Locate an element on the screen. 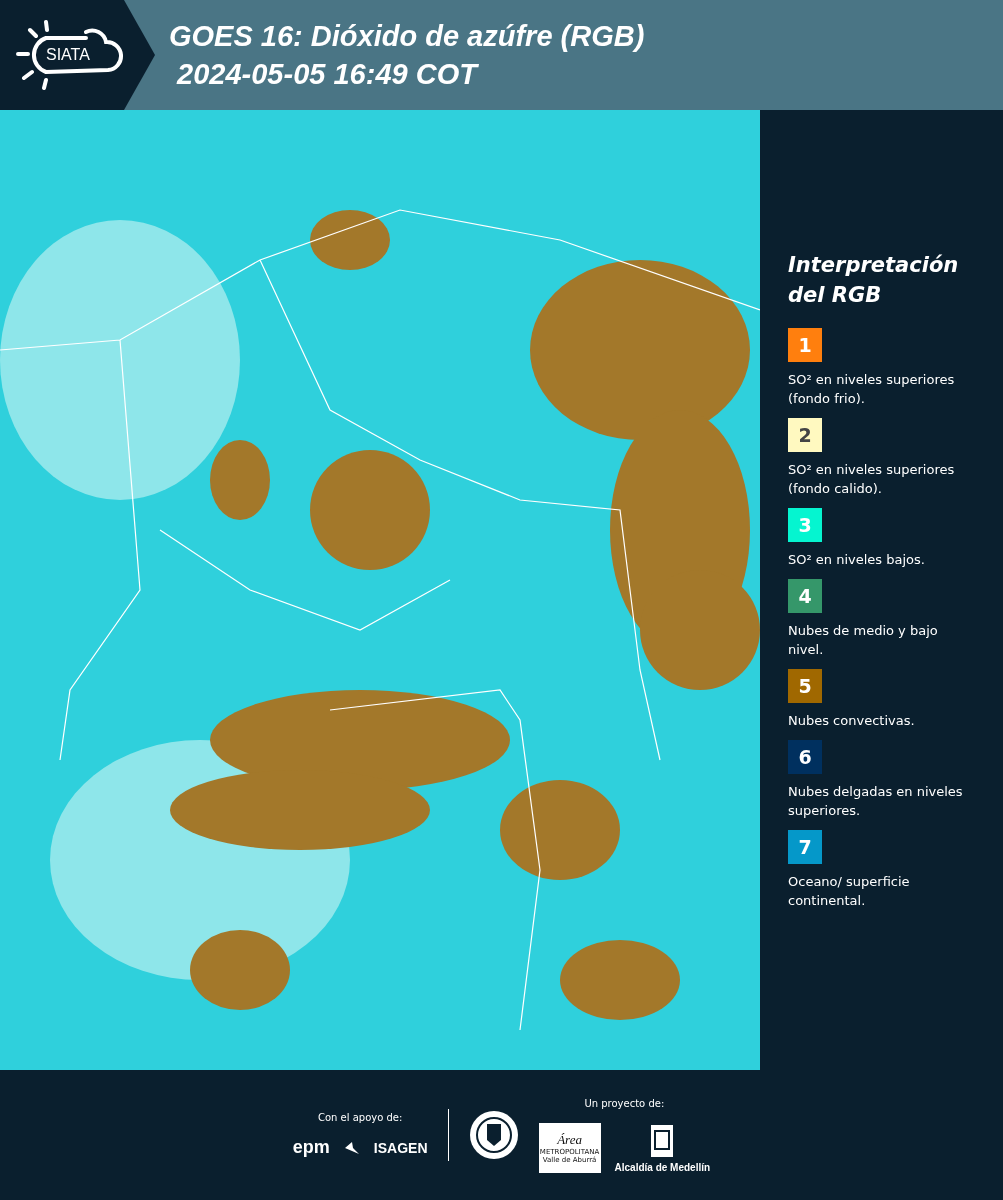 This screenshot has width=1003, height=1200. logo-text: SIATA is located at coordinates (68, 55).